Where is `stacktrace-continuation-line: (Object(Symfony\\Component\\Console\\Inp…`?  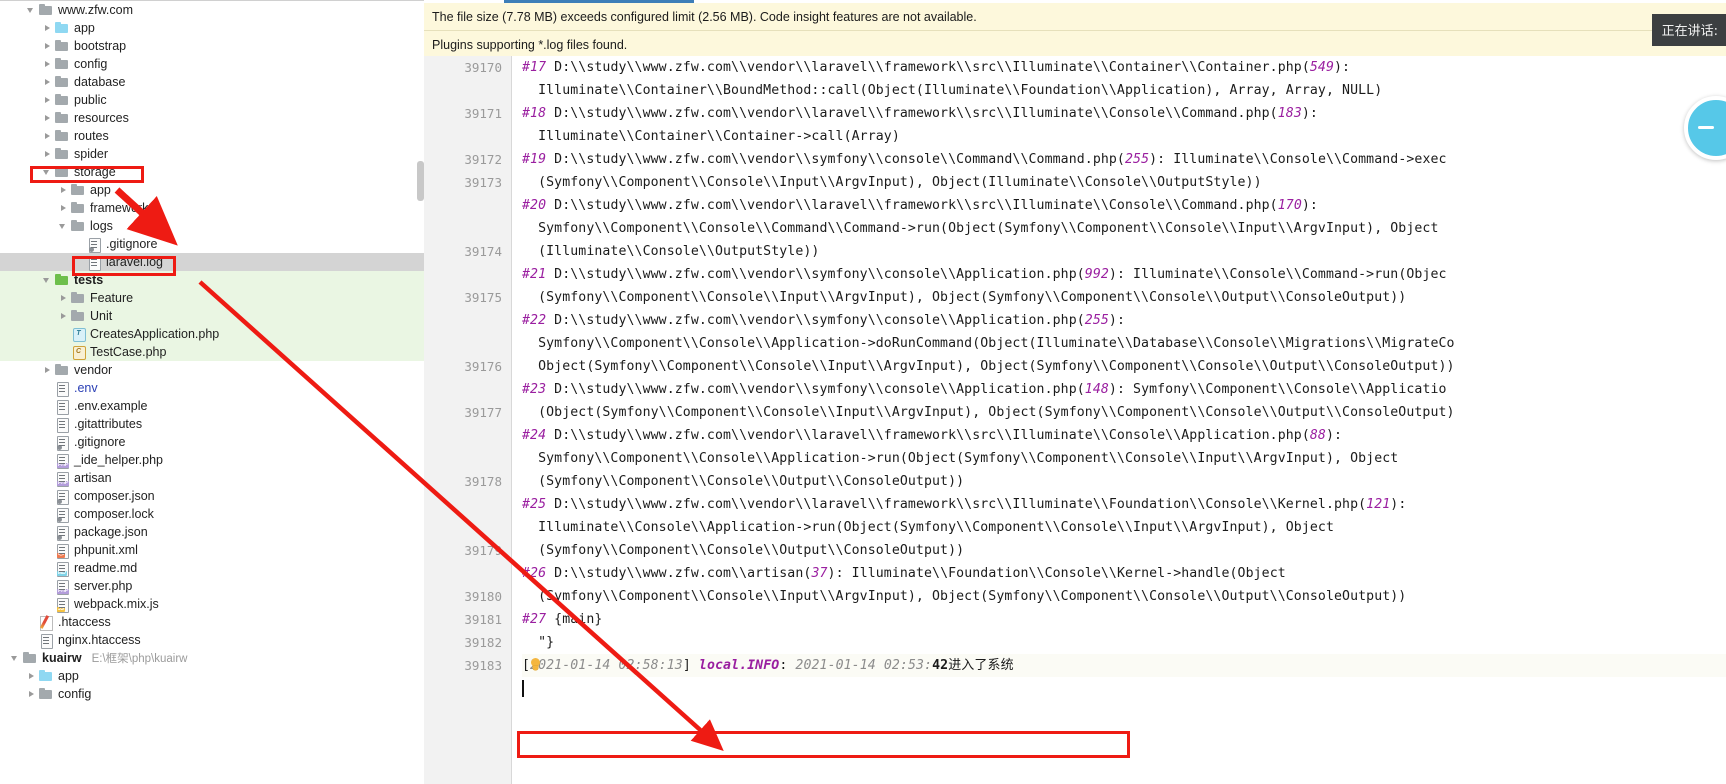 stacktrace-continuation-line: (Object(Symfony\\Component\\Console\\Inp… is located at coordinates (988, 412).